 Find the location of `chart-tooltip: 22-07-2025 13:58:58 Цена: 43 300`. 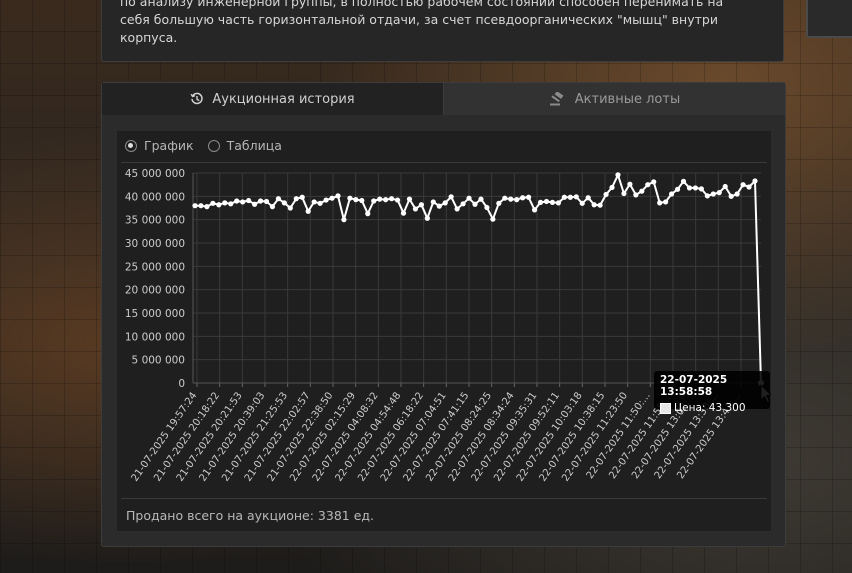

chart-tooltip: 22-07-2025 13:58:58 Цена: 43 300 is located at coordinates (712, 392).